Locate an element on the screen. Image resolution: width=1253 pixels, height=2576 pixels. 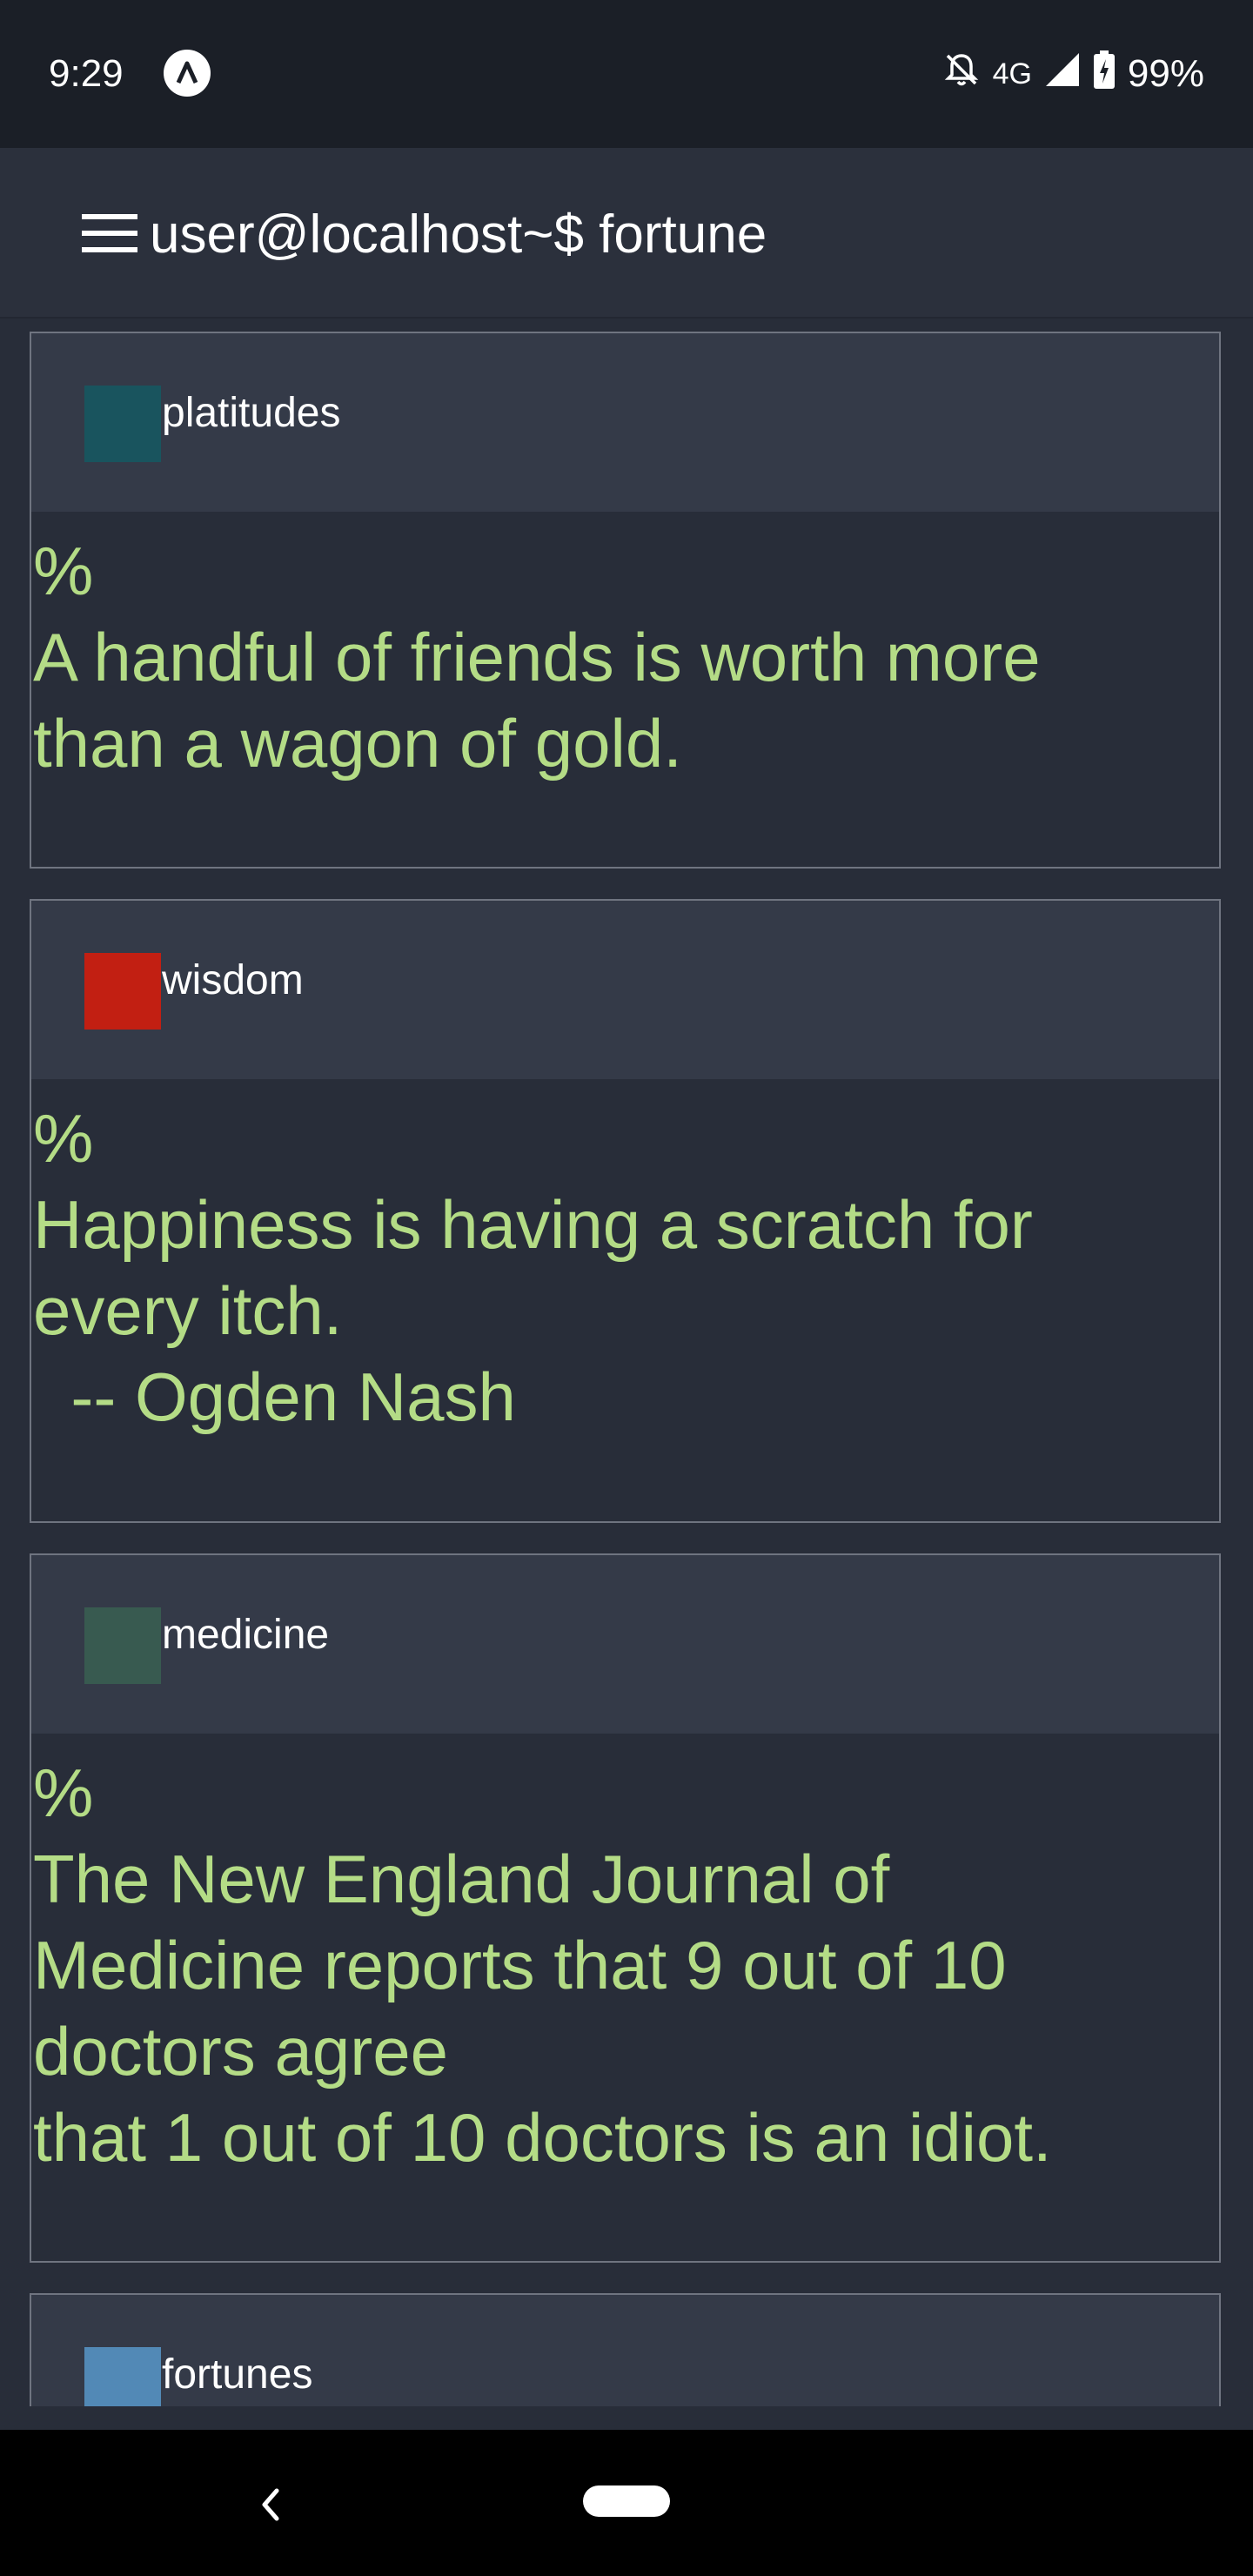
status-bar: 9:29 4G 99% is located at coordinates (626, 74).